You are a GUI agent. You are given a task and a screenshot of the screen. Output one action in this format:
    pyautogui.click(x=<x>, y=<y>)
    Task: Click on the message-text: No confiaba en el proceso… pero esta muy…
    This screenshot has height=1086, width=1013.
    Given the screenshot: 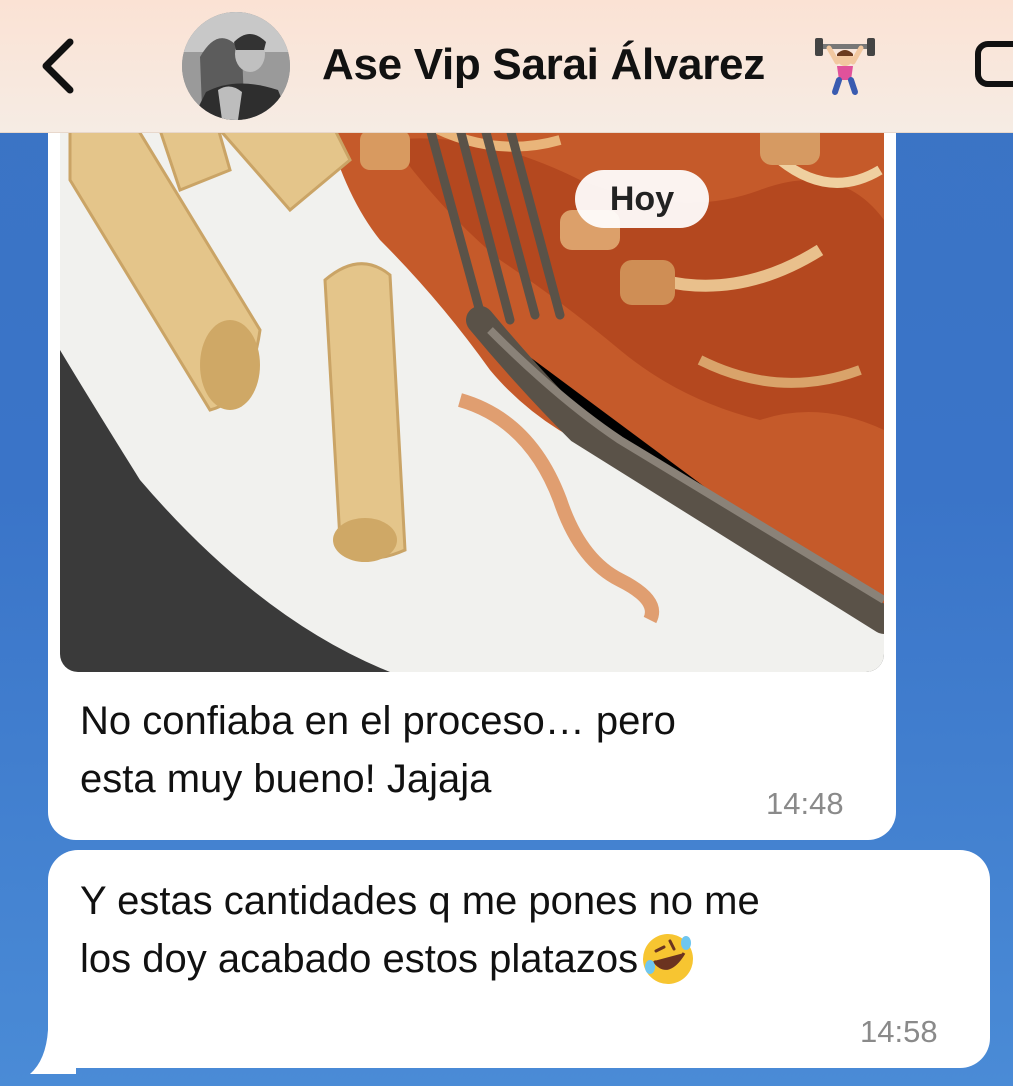 What is the action you would take?
    pyautogui.click(x=378, y=750)
    